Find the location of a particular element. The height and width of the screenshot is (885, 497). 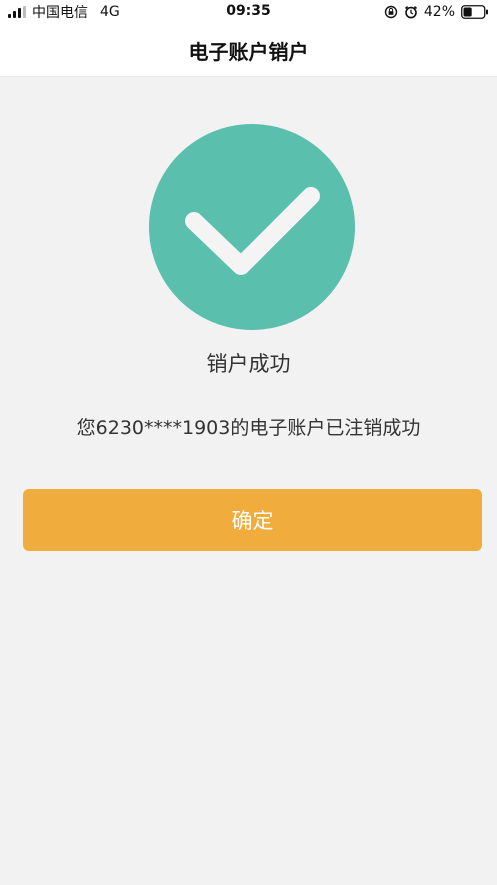

status-right: 42% is located at coordinates (436, 12).